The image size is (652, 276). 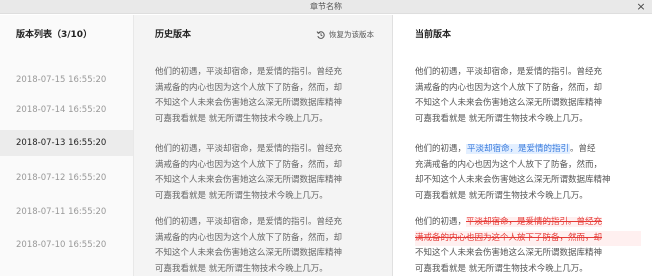 I want to click on version-item: 2018-07-10 16:55:20, so click(x=66, y=245).